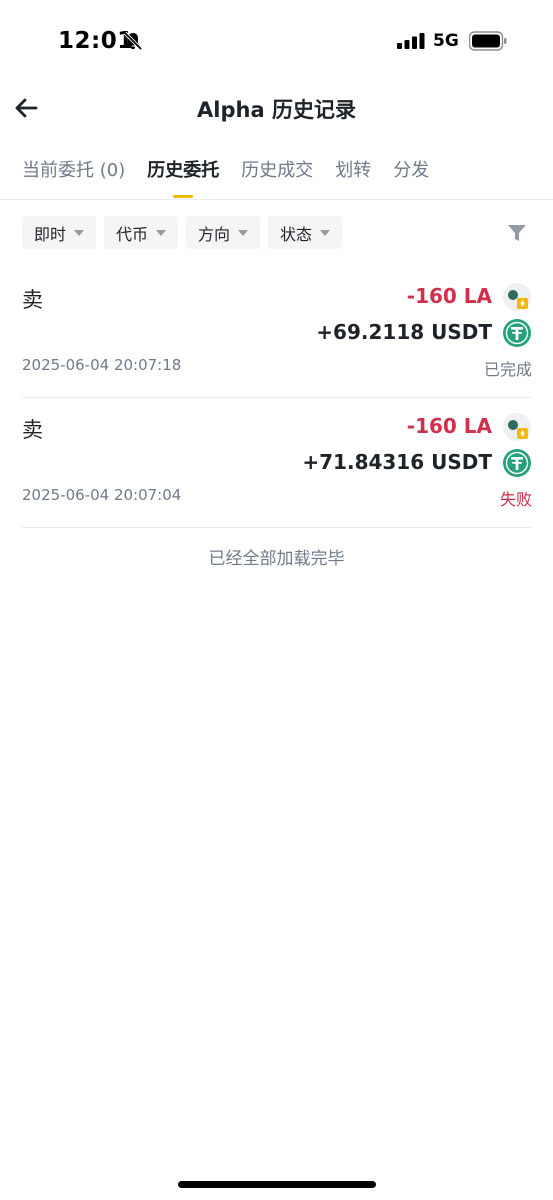 Image resolution: width=553 pixels, height=1200 pixels. What do you see at coordinates (236, 178) in the screenshot?
I see `tab-bar: 当前委托 (0) 历史委托 历史成交 划转 分发` at bounding box center [236, 178].